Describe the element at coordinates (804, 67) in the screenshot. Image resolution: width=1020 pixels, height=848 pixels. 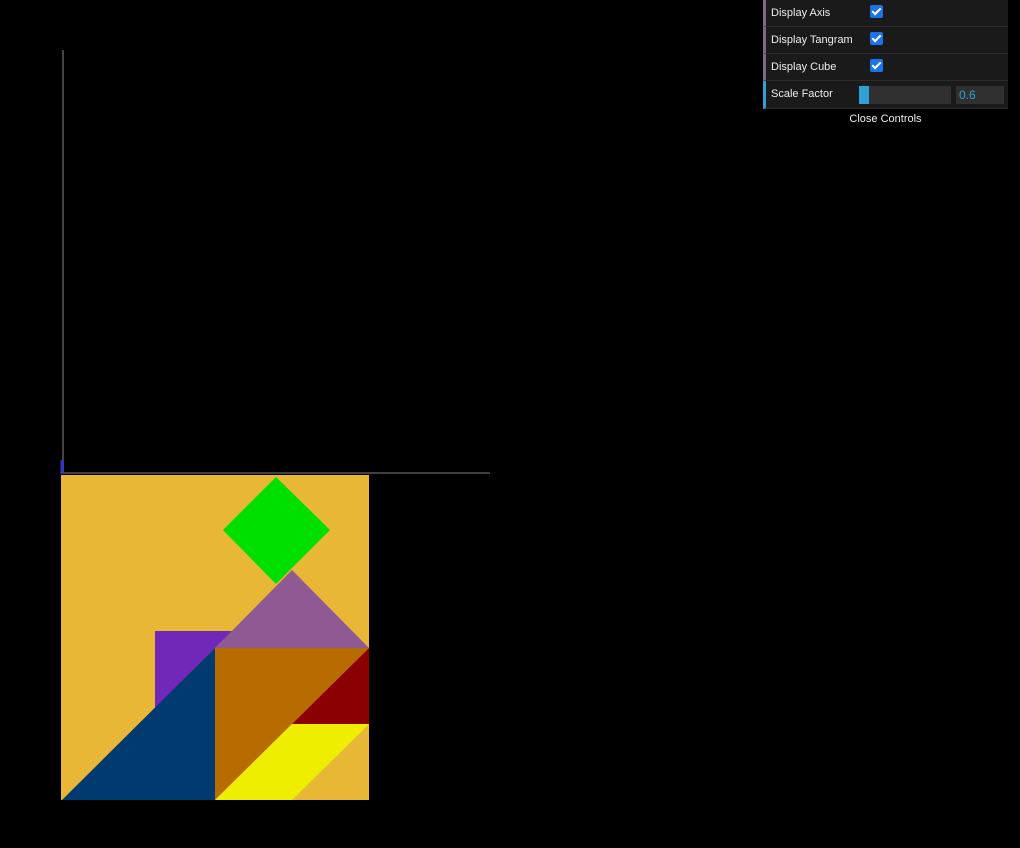
I see `display-cube-label: Display Cube` at that location.